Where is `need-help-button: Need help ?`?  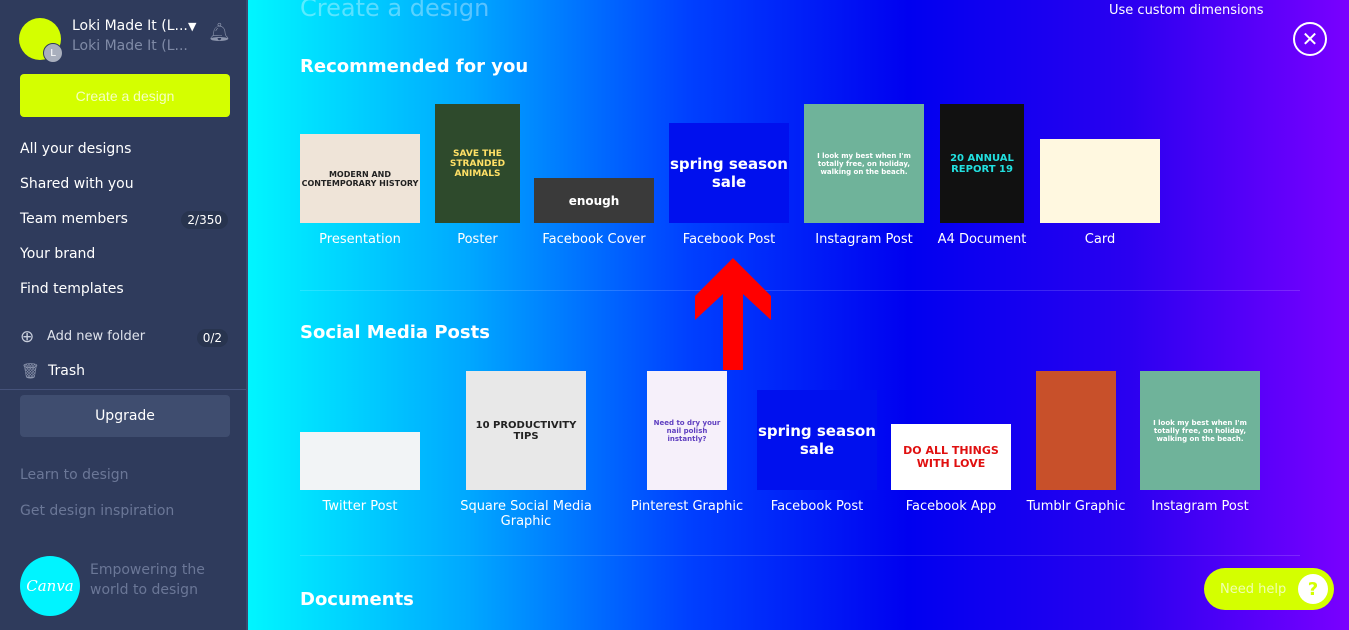
need-help-button: Need help ? is located at coordinates (1269, 589).